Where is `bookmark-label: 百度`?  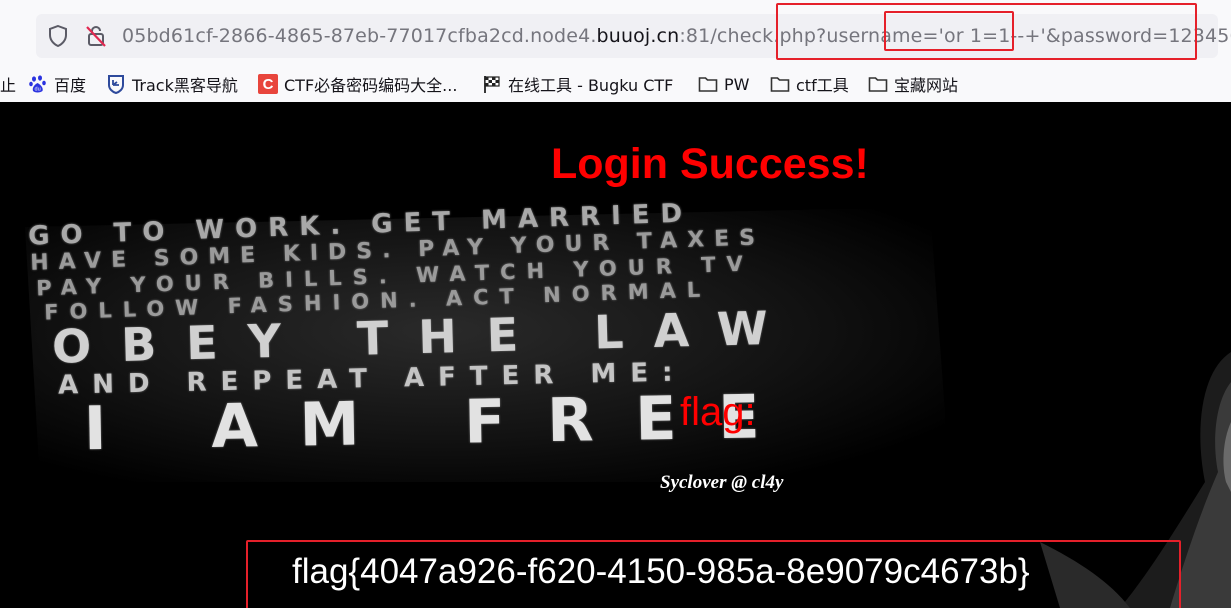
bookmark-label: 百度 is located at coordinates (70, 85).